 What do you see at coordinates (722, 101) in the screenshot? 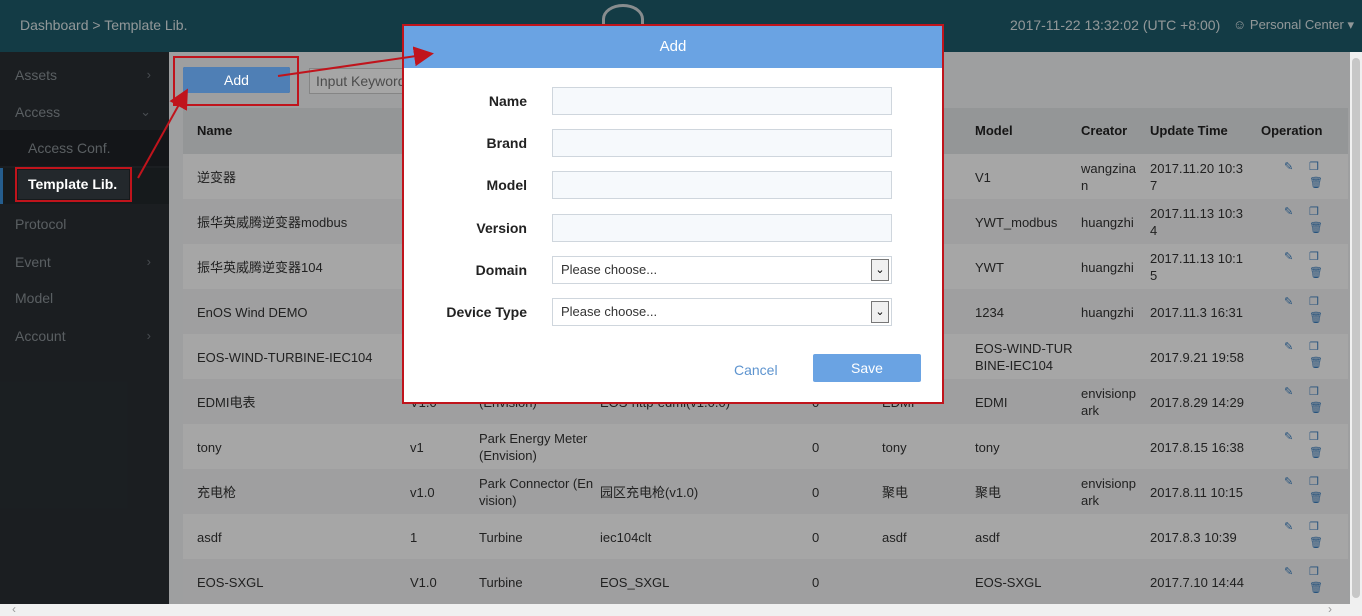
I see `name-field` at bounding box center [722, 101].